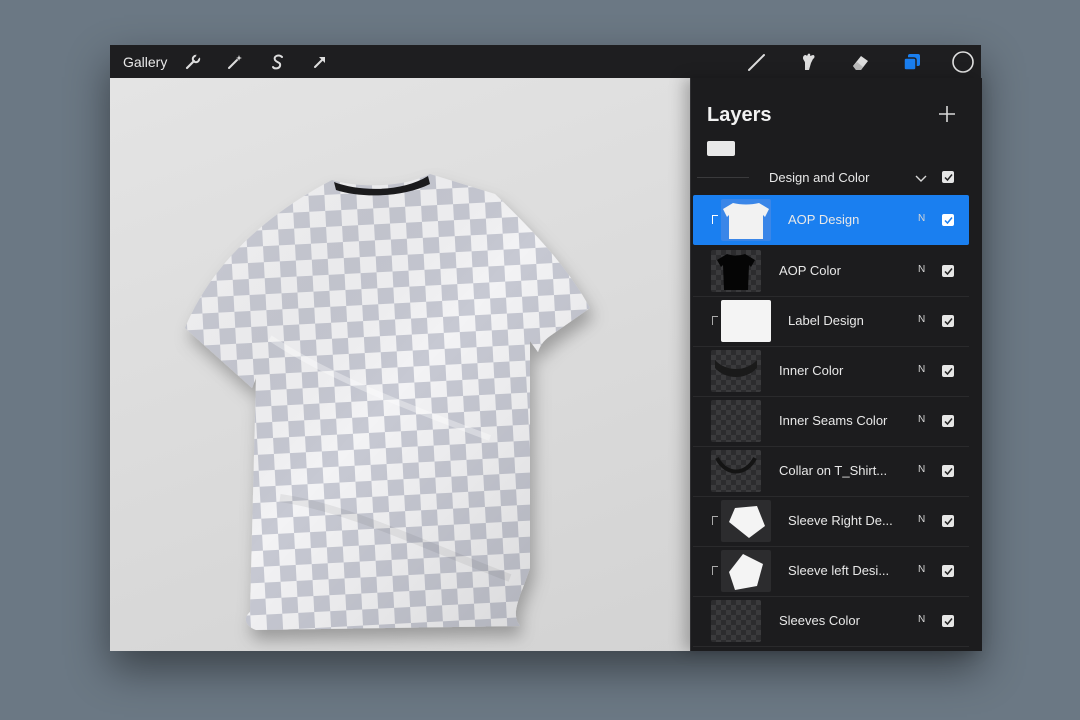  I want to click on brush-icon, so click(757, 62).